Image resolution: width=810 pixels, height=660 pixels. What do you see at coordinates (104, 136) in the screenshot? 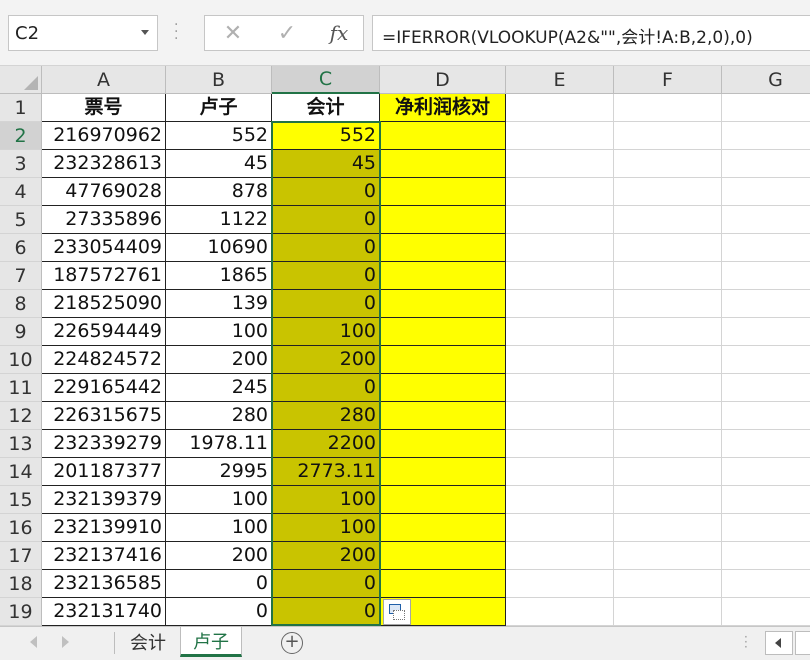
I see `table-cell: 216970962` at bounding box center [104, 136].